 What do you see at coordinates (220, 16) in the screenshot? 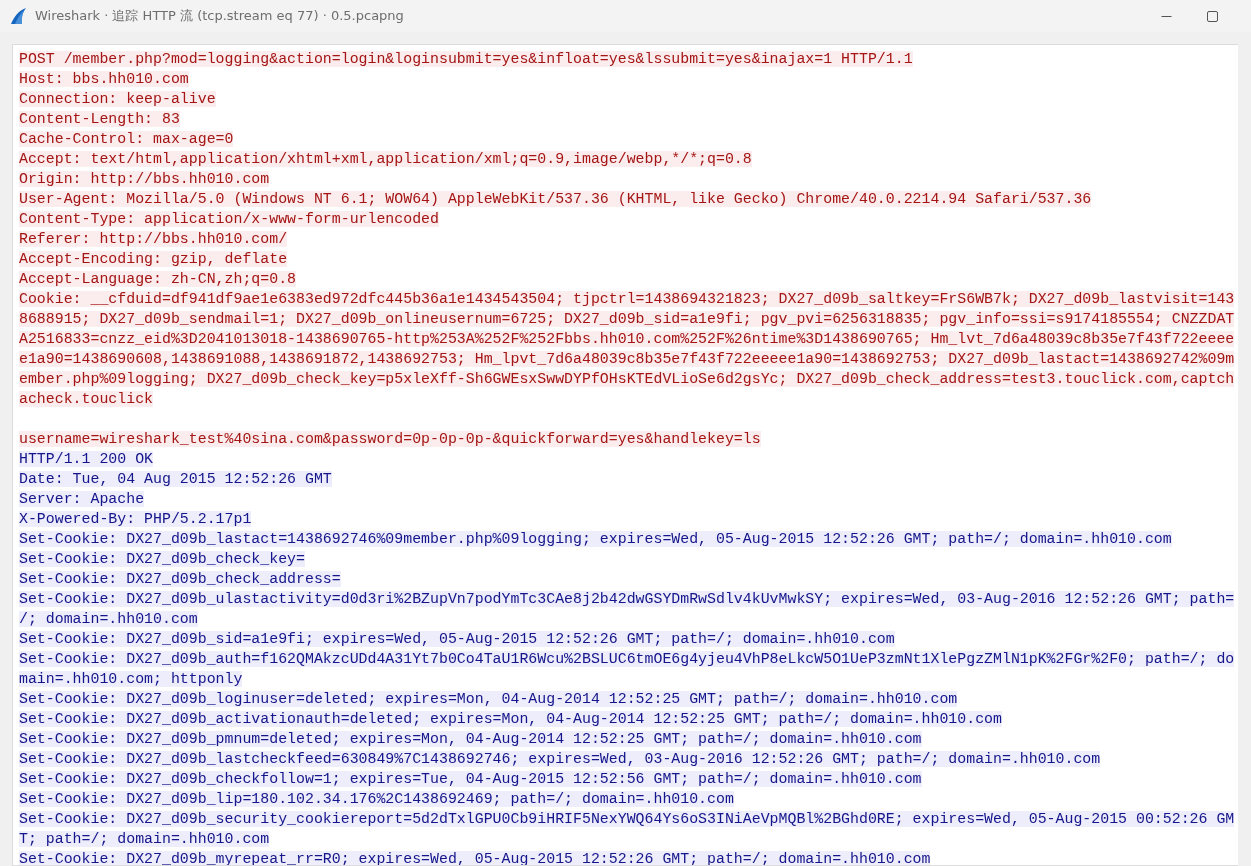
I see `window-title: Wireshark · 追踪 HTTP 流 (tcp.stream eq 77) · 0.5.pcapng` at bounding box center [220, 16].